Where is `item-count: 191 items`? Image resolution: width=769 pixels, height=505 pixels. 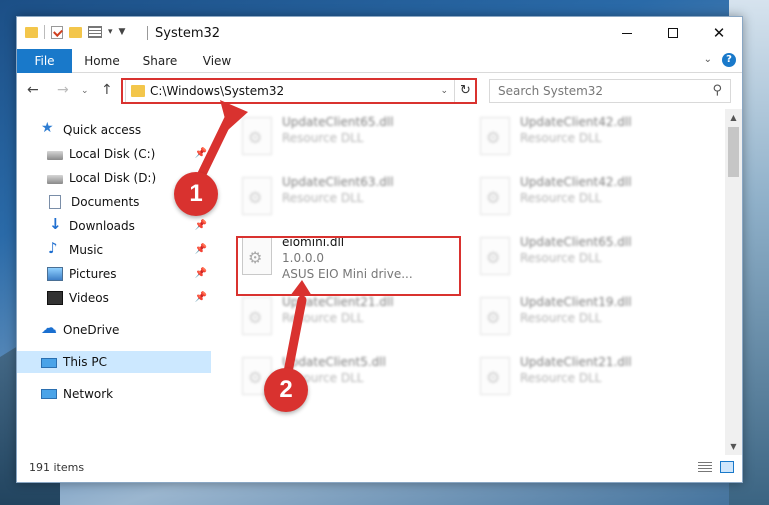
item-count: 191 items is located at coordinates (57, 467).